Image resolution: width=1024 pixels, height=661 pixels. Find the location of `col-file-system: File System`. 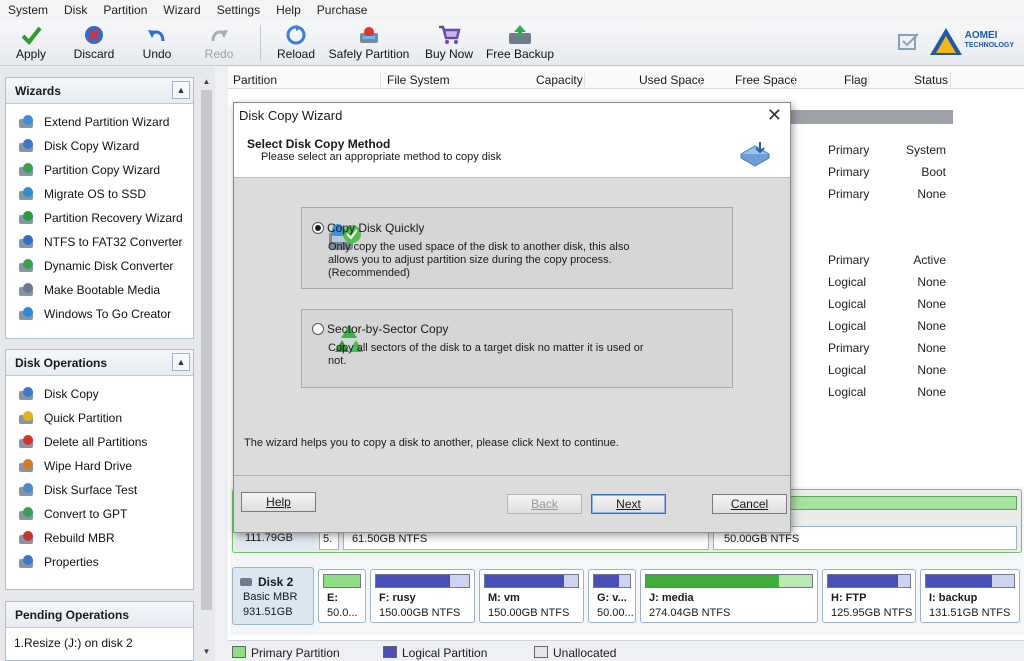

col-file-system: File System is located at coordinates (418, 80).